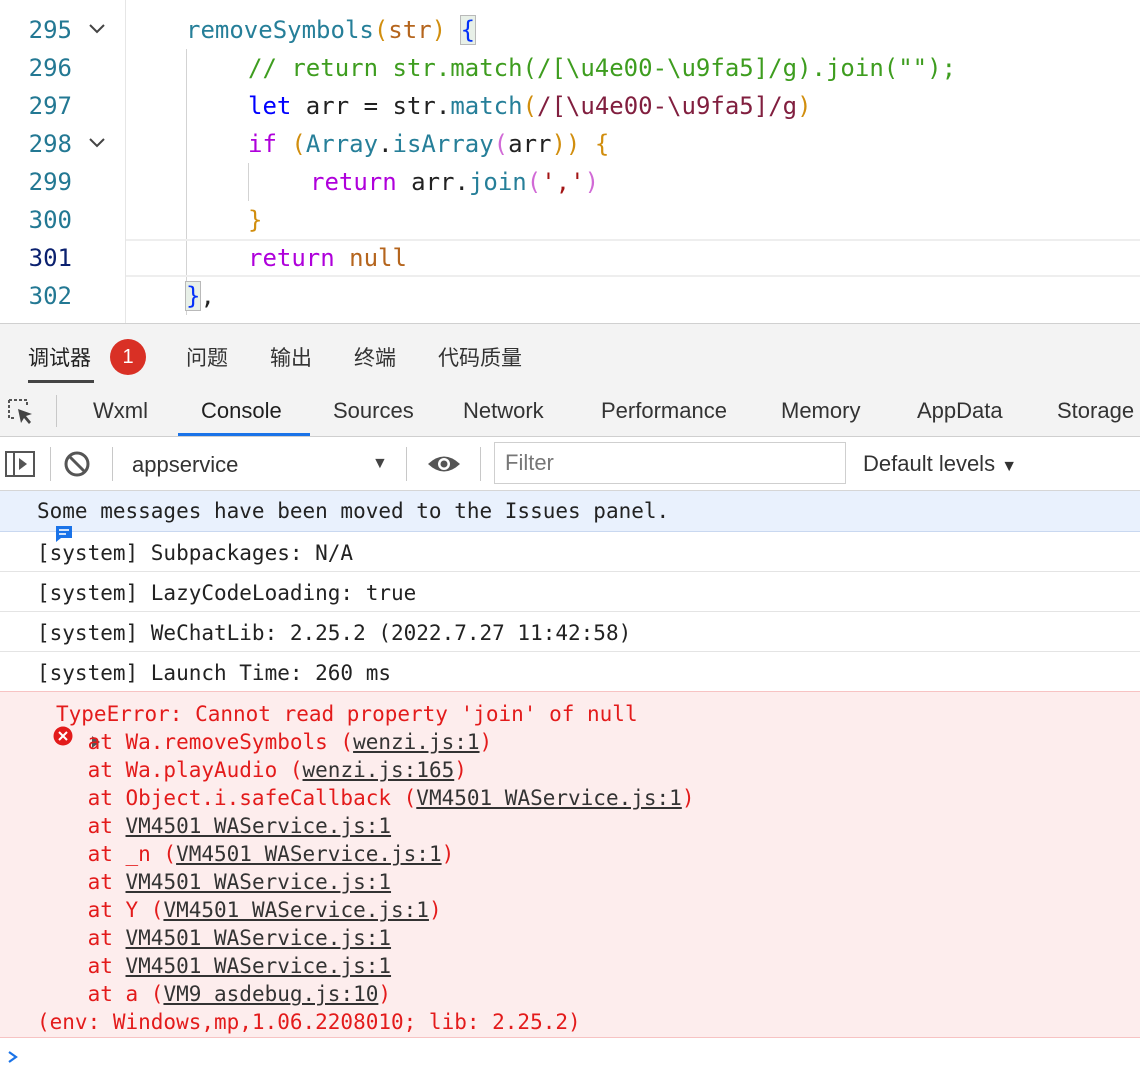 This screenshot has height=1069, width=1140. Describe the element at coordinates (1095, 411) in the screenshot. I see `tab-storage: Storage` at that location.